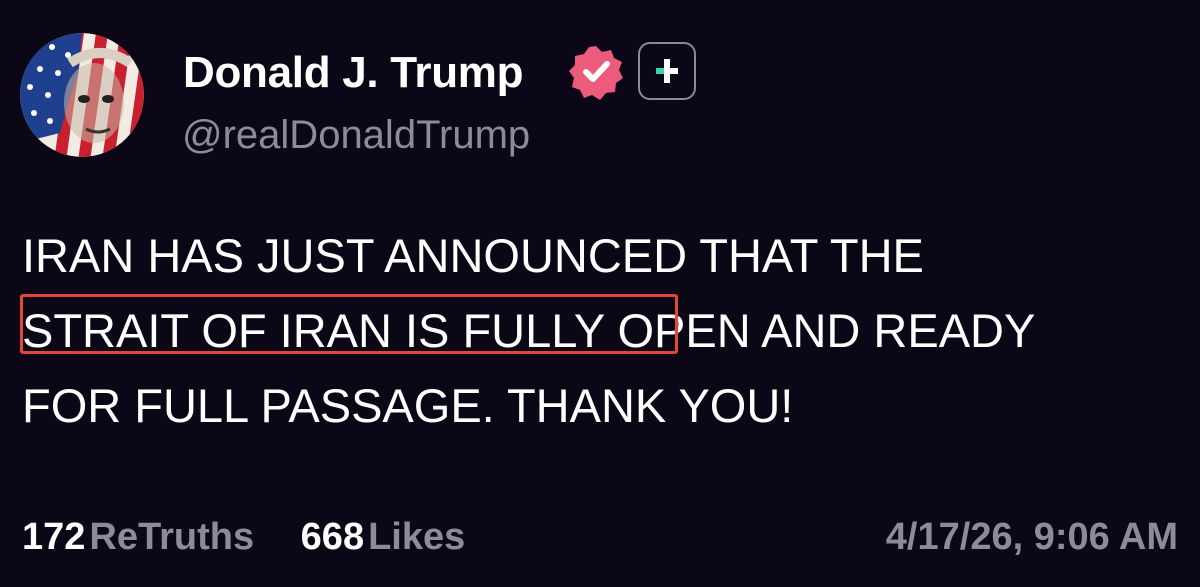  I want to click on retruths-label: ReTruths, so click(172, 537).